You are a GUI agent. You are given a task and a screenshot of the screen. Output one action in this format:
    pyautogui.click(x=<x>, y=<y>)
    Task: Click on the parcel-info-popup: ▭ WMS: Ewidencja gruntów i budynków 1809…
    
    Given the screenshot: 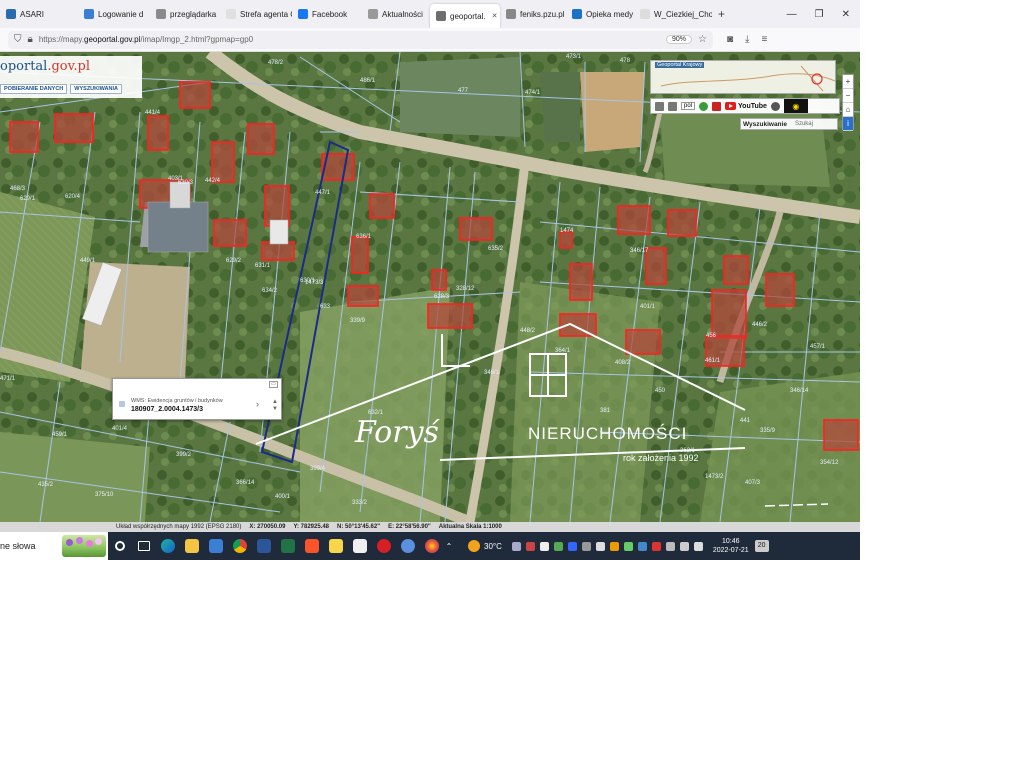 What is the action you would take?
    pyautogui.click(x=197, y=399)
    